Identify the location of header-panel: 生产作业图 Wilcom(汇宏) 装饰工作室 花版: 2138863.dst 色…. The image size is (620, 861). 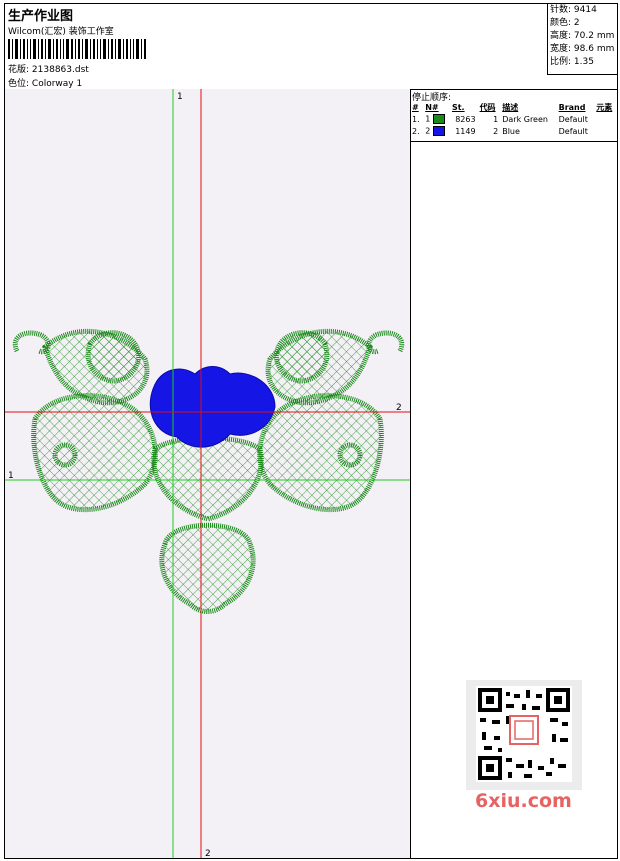
(311, 47).